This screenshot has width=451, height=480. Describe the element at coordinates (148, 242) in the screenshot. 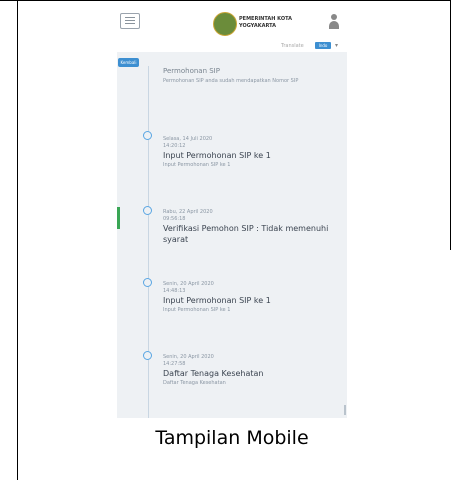

I see `timeline-line` at that location.